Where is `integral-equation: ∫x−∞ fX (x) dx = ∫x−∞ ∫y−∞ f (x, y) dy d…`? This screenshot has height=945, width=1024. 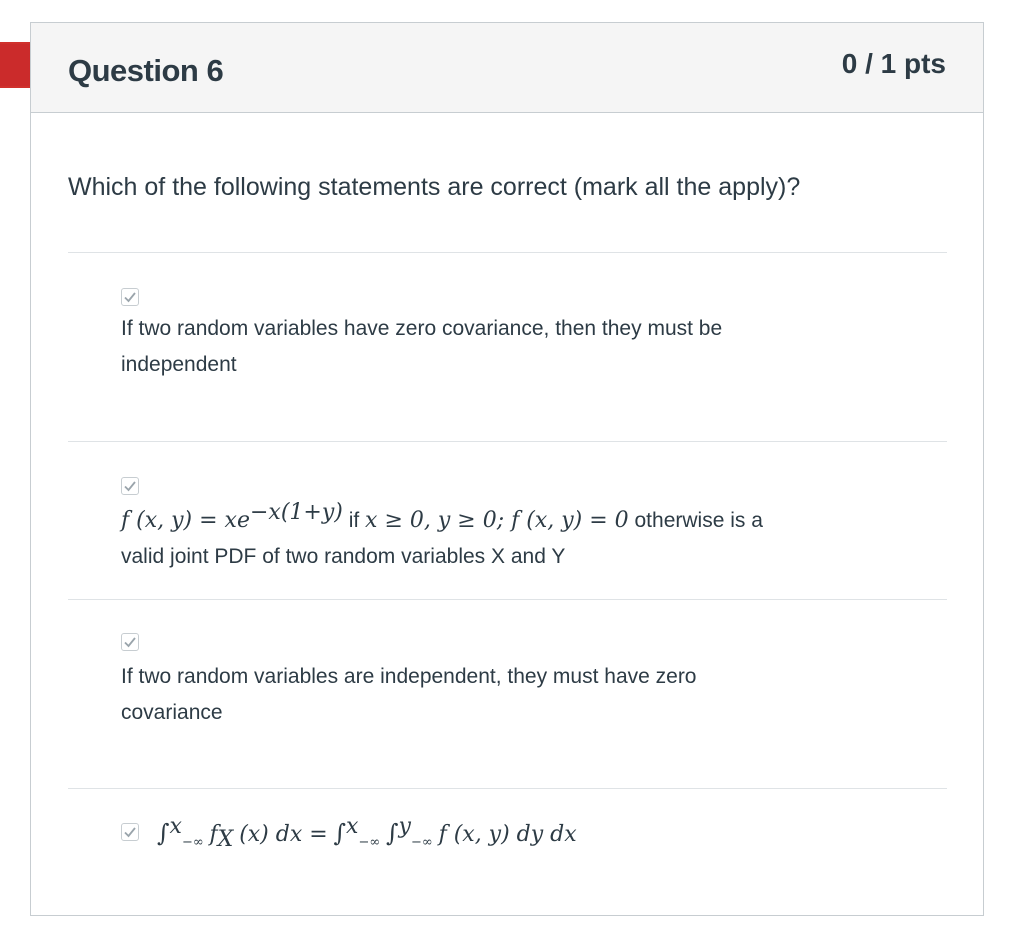 integral-equation: ∫x−∞ fX (x) dx = ∫x−∞ ∫y−∞ f (x, y) dy d… is located at coordinates (367, 834).